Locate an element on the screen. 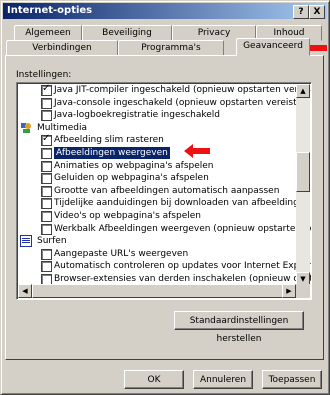 This screenshot has width=330, height=395. scroll-up-button: ▲ is located at coordinates (303, 91).